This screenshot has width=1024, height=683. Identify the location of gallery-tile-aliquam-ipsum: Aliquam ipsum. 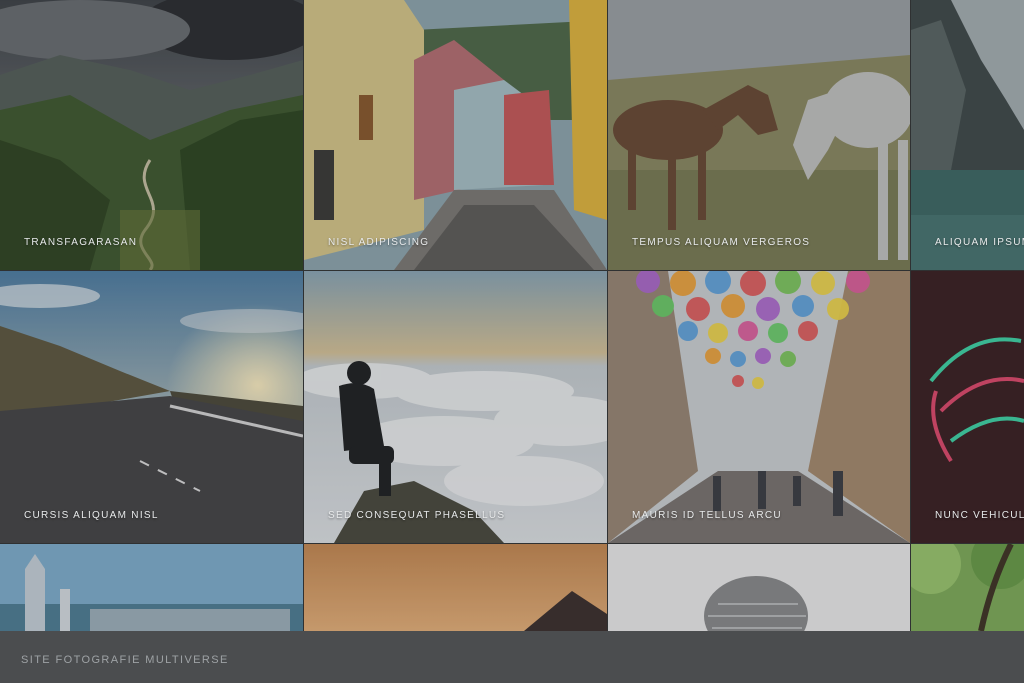
(967, 135).